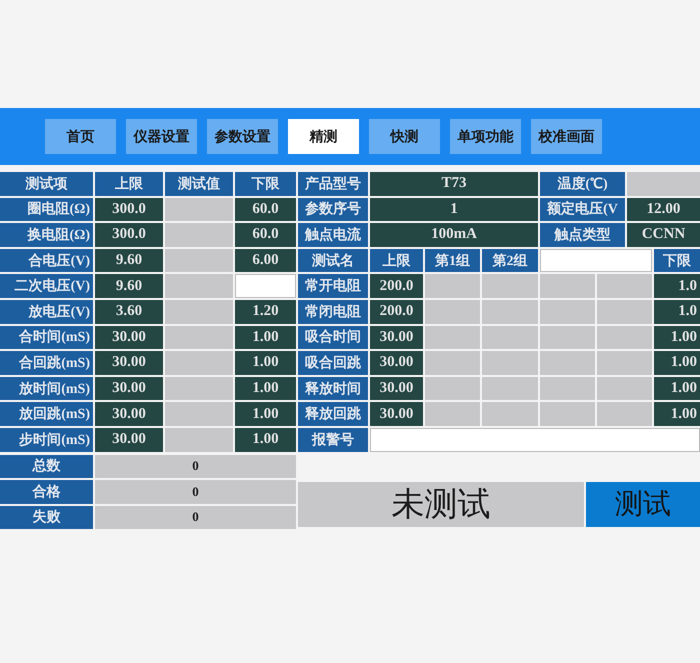  I want to click on test-item-label: 放时间(mS), so click(46, 388).